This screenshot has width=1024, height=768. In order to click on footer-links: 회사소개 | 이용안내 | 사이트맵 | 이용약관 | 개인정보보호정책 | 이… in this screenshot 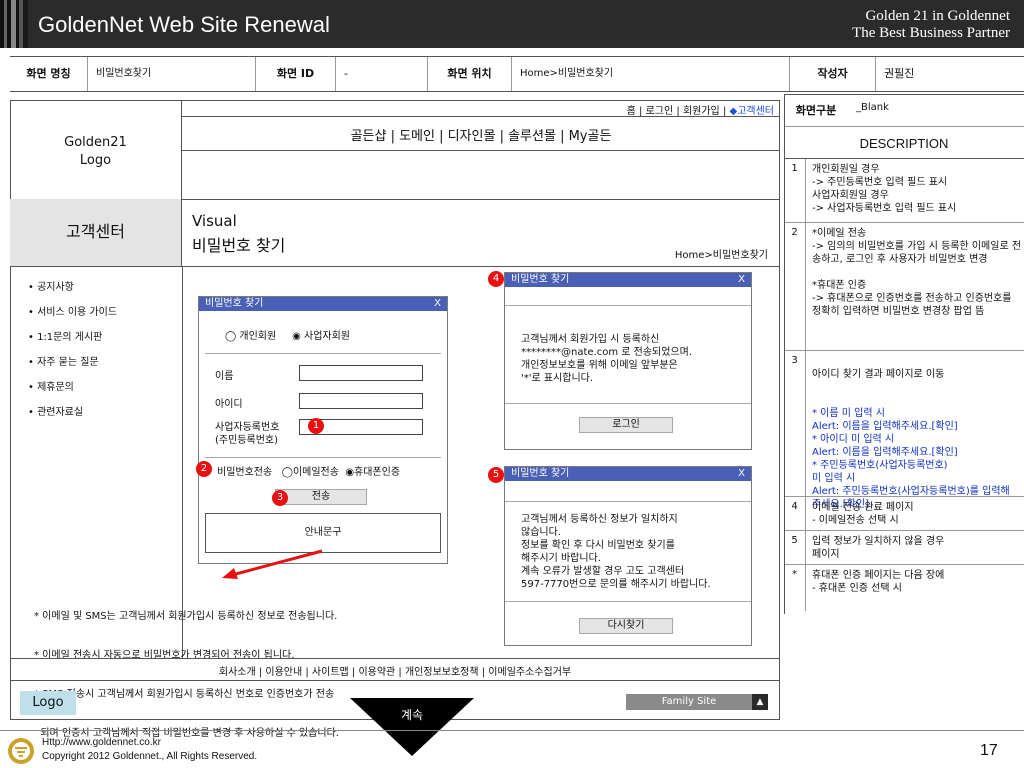, I will do `click(395, 670)`.